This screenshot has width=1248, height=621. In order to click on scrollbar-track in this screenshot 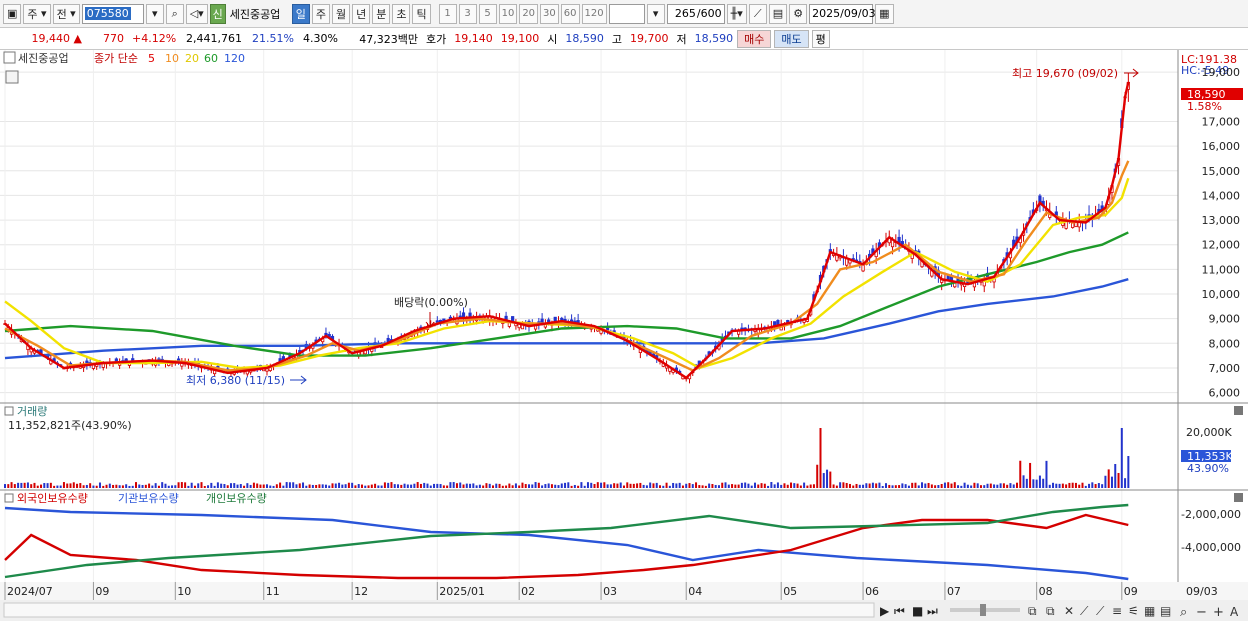, I will do `click(439, 610)`.